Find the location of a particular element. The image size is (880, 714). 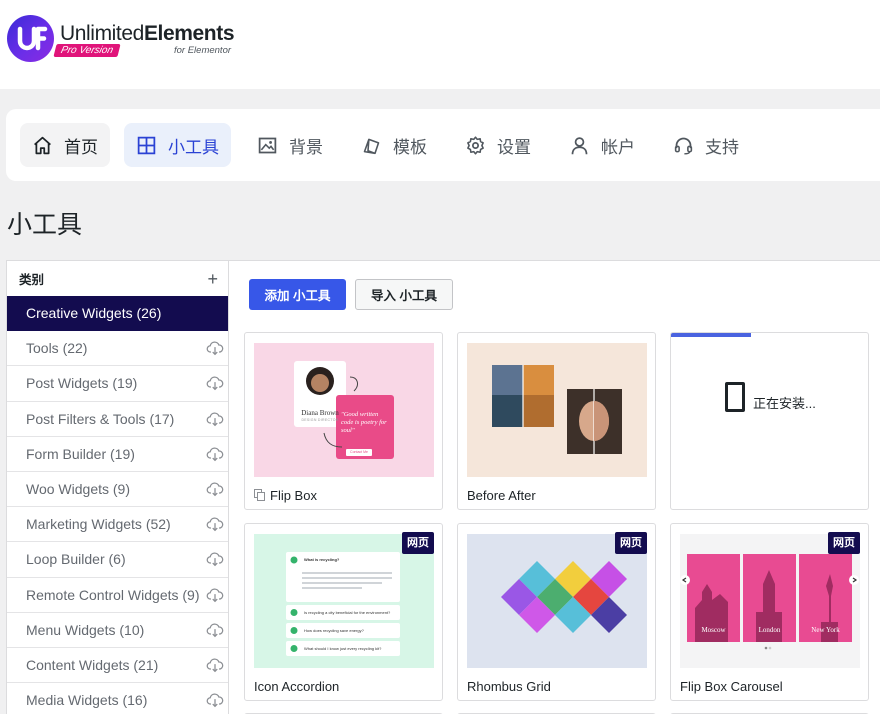

install-progress-bar is located at coordinates (769, 335).